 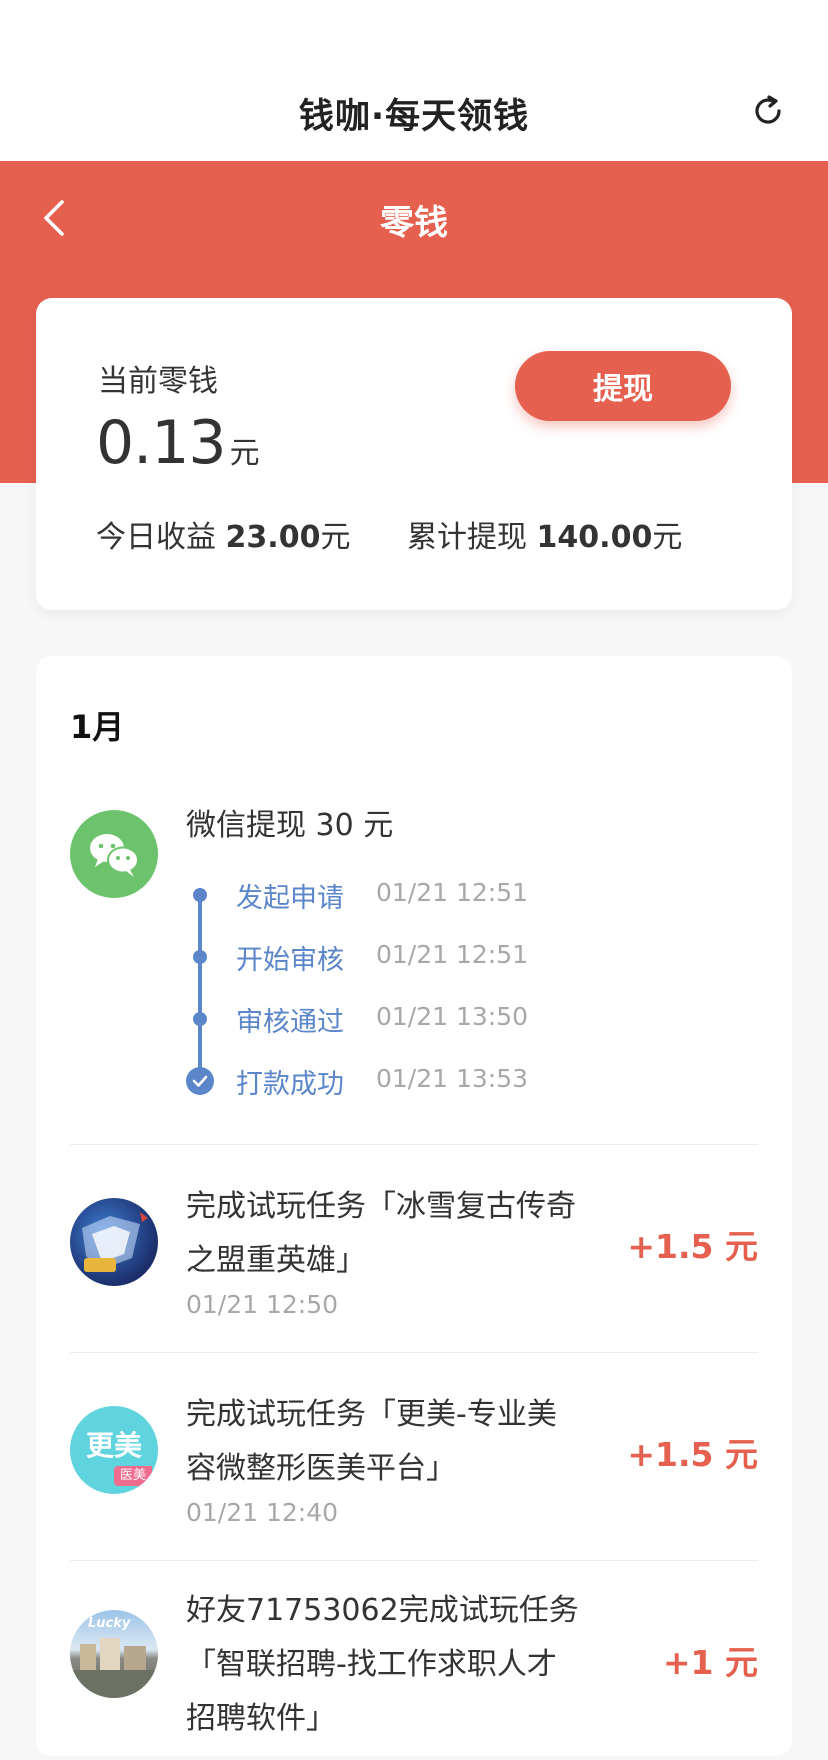 What do you see at coordinates (386, 1234) in the screenshot?
I see `task-title: 完成试玩任务「冰雪复古传奇 之盟重英雄」` at bounding box center [386, 1234].